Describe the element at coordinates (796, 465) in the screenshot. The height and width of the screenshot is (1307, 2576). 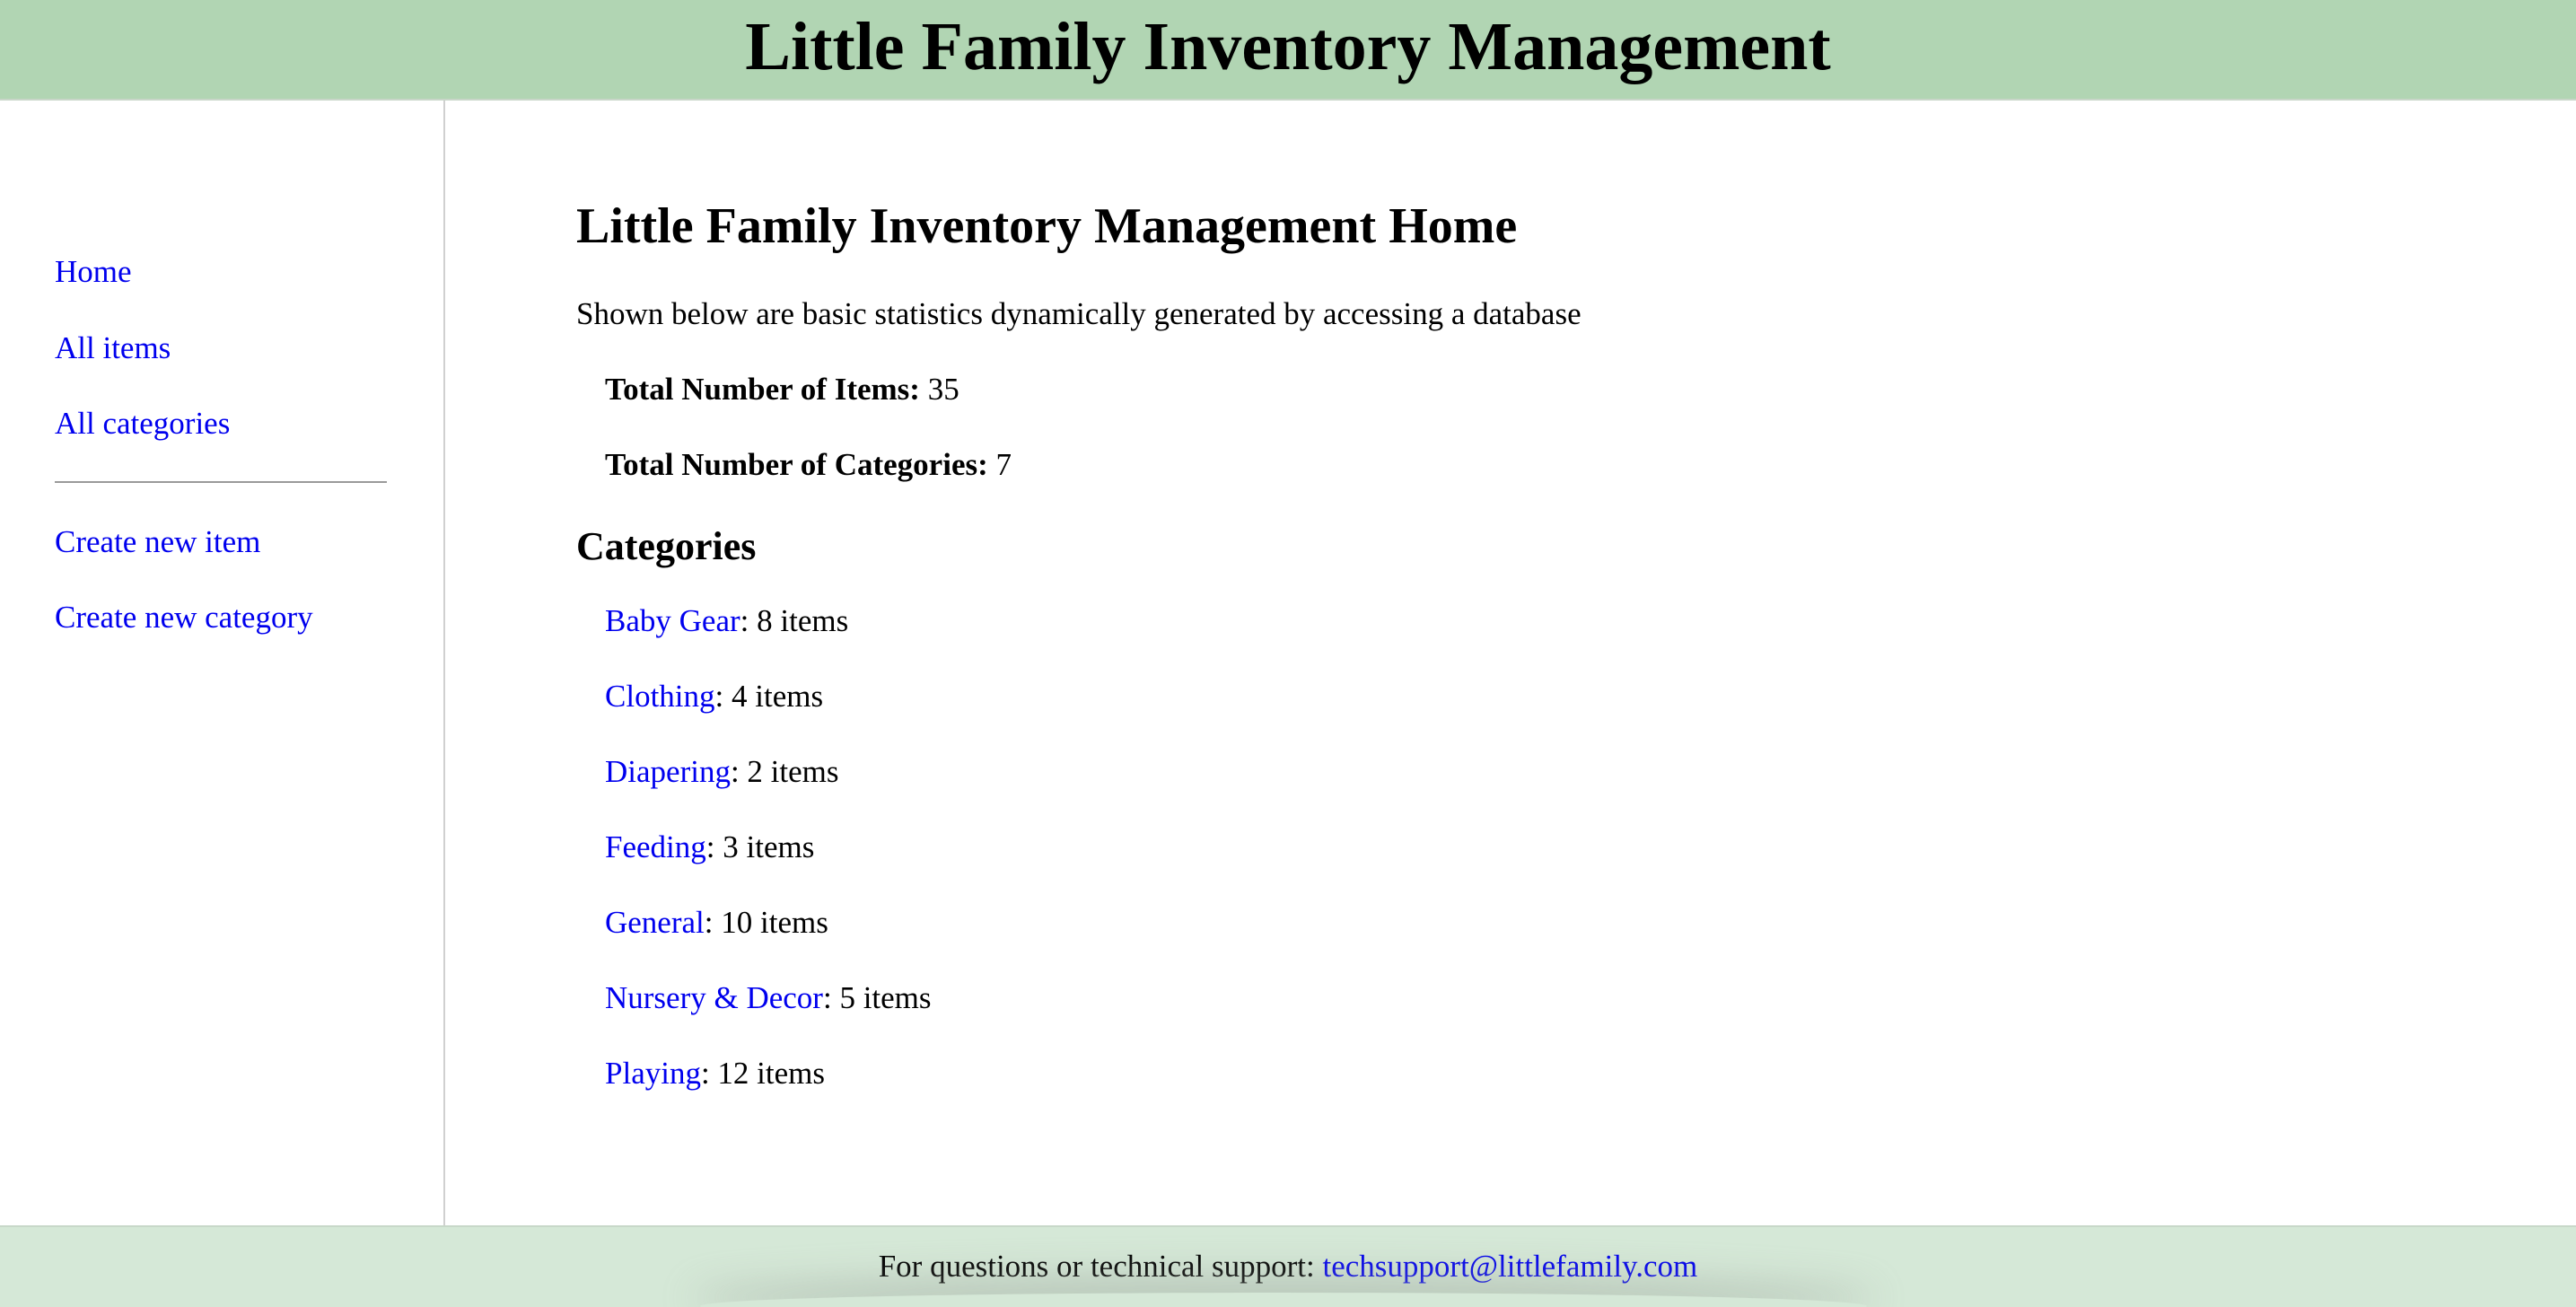
I see `stat-label: Total Number of Categories:` at that location.